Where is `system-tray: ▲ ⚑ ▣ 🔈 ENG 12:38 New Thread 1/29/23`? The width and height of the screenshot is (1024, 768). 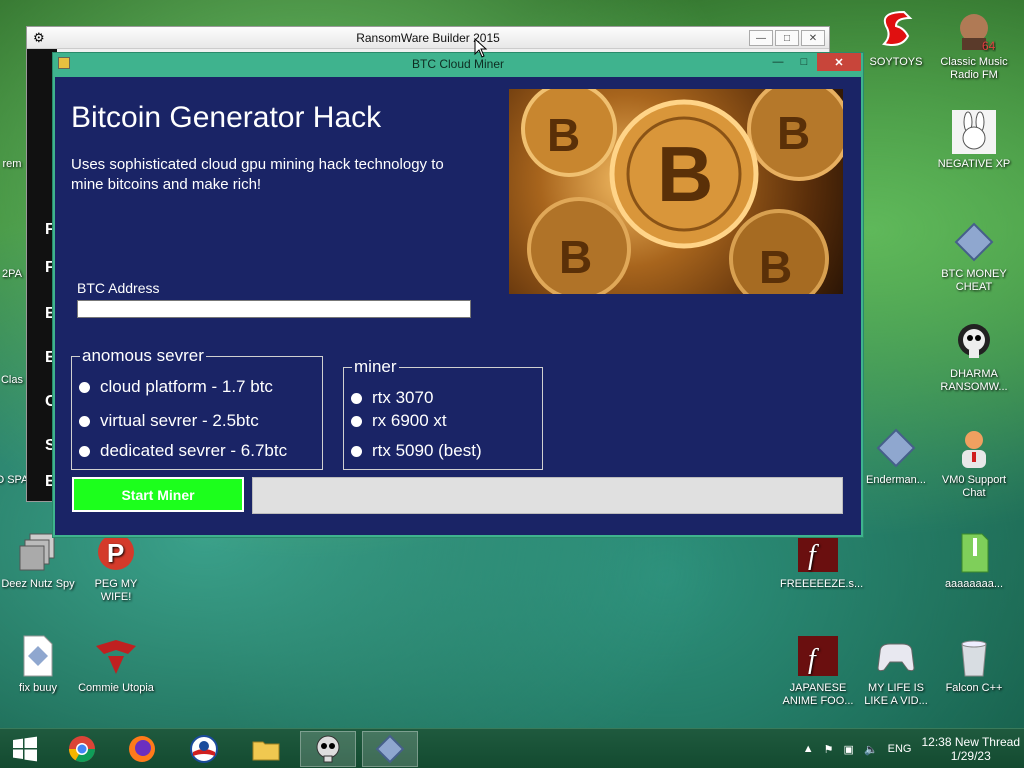 system-tray: ▲ ⚑ ▣ 🔈 ENG 12:38 New Thread 1/29/23 is located at coordinates (911, 748).